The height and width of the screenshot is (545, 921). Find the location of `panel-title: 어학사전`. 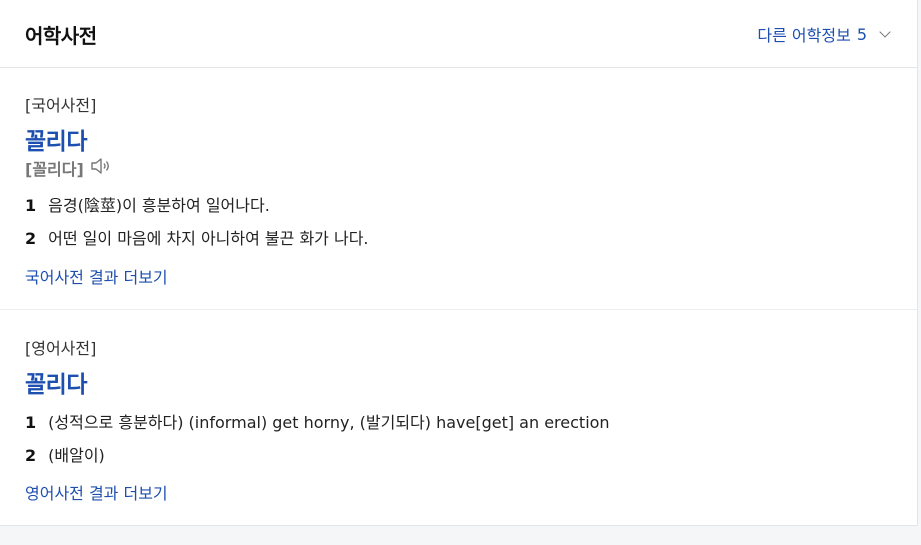

panel-title: 어학사전 is located at coordinates (61, 36).